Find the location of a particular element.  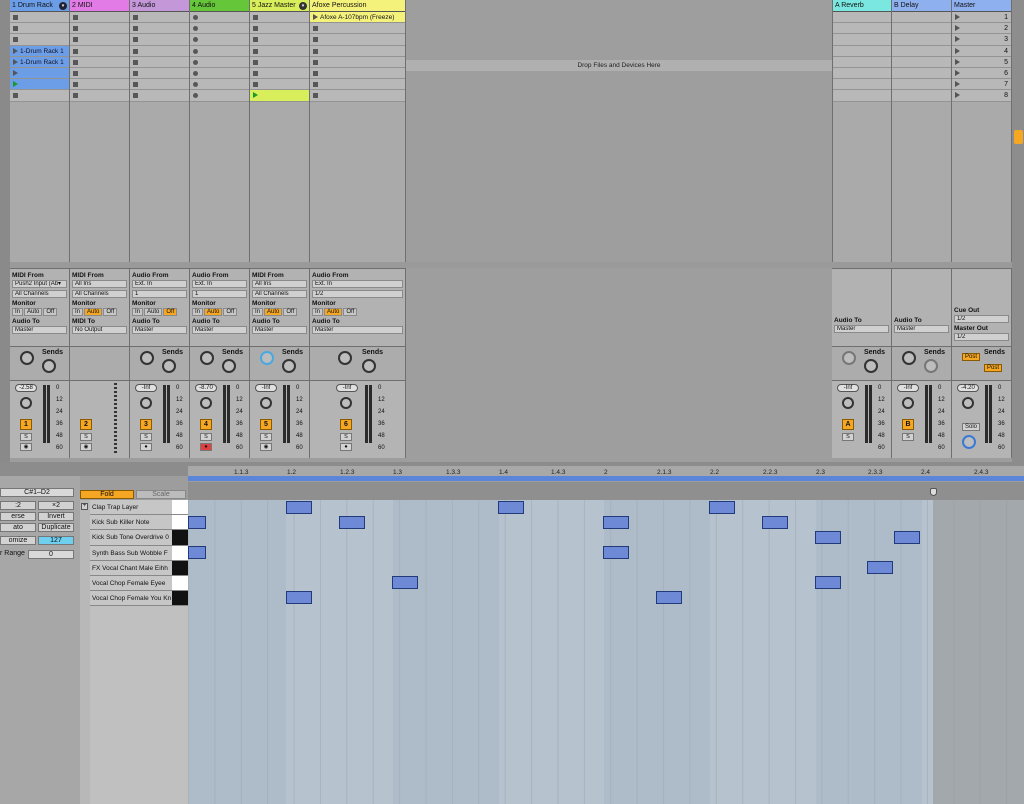

scene-launch: 6 is located at coordinates (981, 73).